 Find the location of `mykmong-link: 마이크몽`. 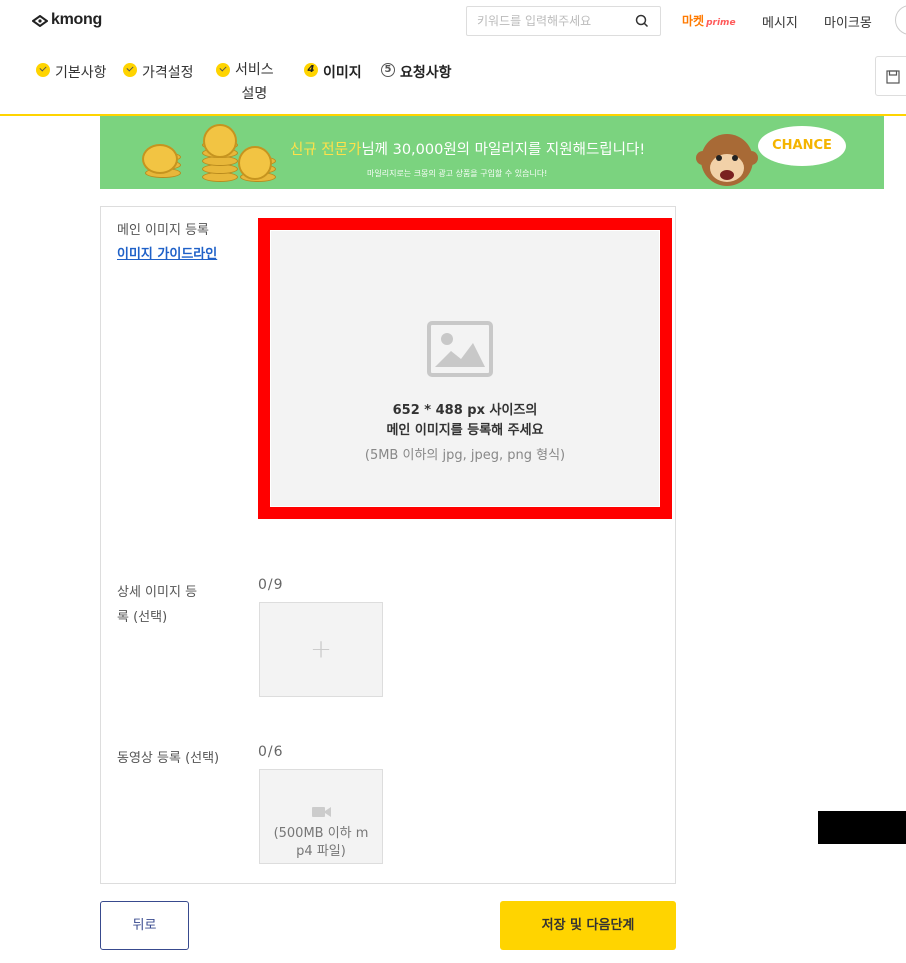

mykmong-link: 마이크몽 is located at coordinates (848, 21).